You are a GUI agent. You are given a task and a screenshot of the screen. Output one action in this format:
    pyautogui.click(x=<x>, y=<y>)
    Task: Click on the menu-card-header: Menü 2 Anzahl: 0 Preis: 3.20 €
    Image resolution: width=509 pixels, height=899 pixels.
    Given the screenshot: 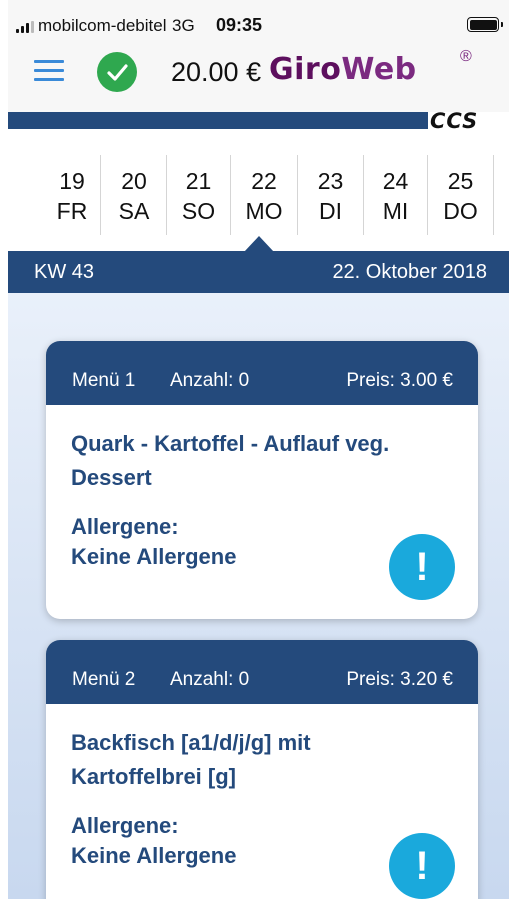 What is the action you would take?
    pyautogui.click(x=262, y=672)
    